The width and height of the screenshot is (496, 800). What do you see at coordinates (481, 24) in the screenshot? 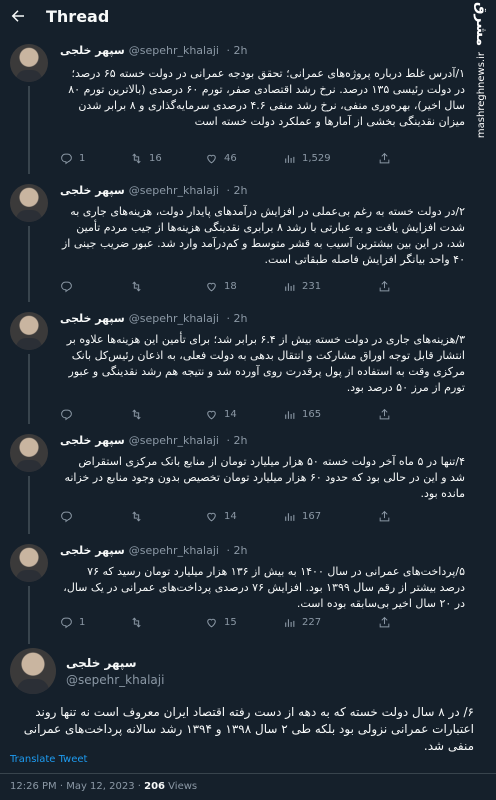
I see `watermark-logo: مشرق` at bounding box center [481, 24].